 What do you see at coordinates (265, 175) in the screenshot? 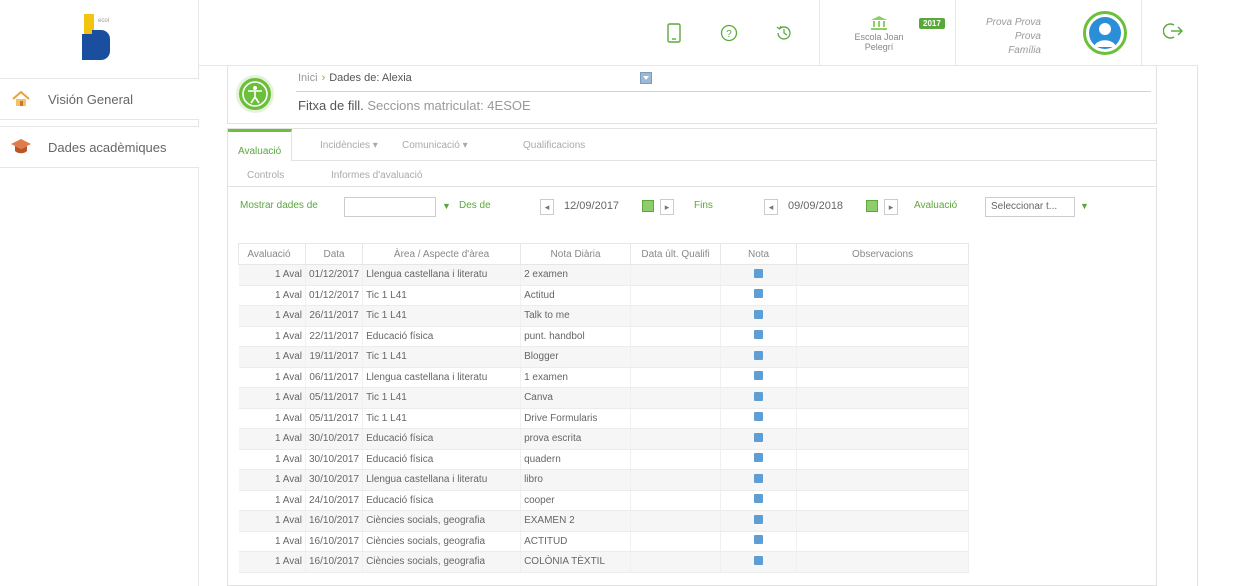
I see `subtab-controls: Controls` at bounding box center [265, 175].